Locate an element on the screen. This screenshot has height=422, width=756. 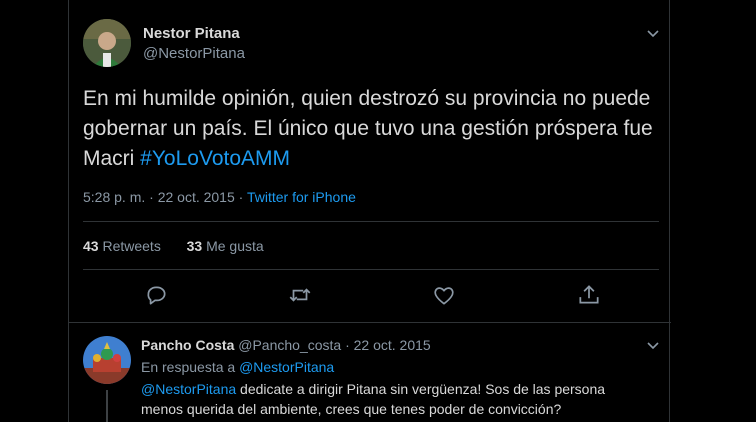
reply-author-avatar is located at coordinates (107, 360).